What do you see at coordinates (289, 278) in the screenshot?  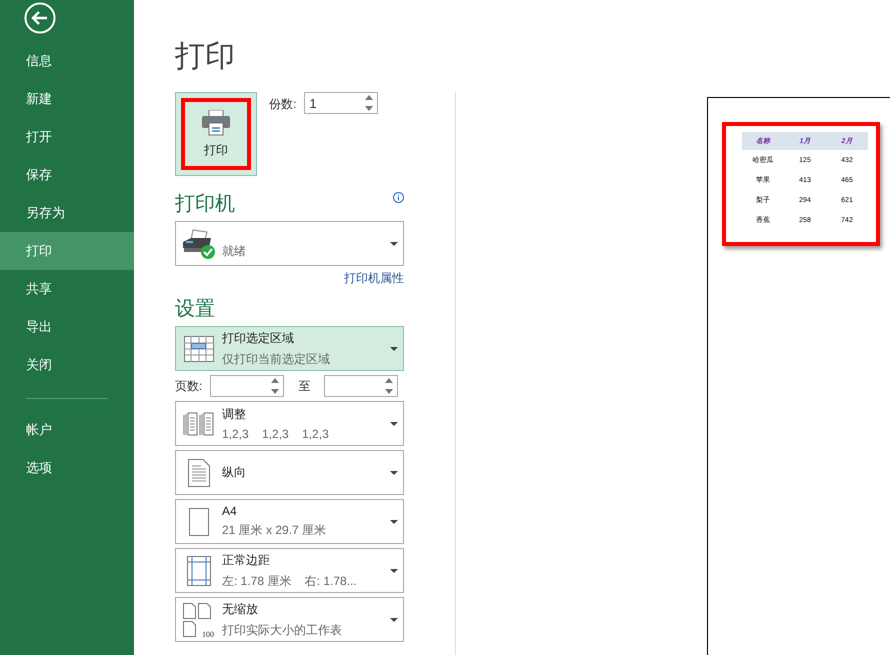 I see `printer-properties-link: 打印机属性` at bounding box center [289, 278].